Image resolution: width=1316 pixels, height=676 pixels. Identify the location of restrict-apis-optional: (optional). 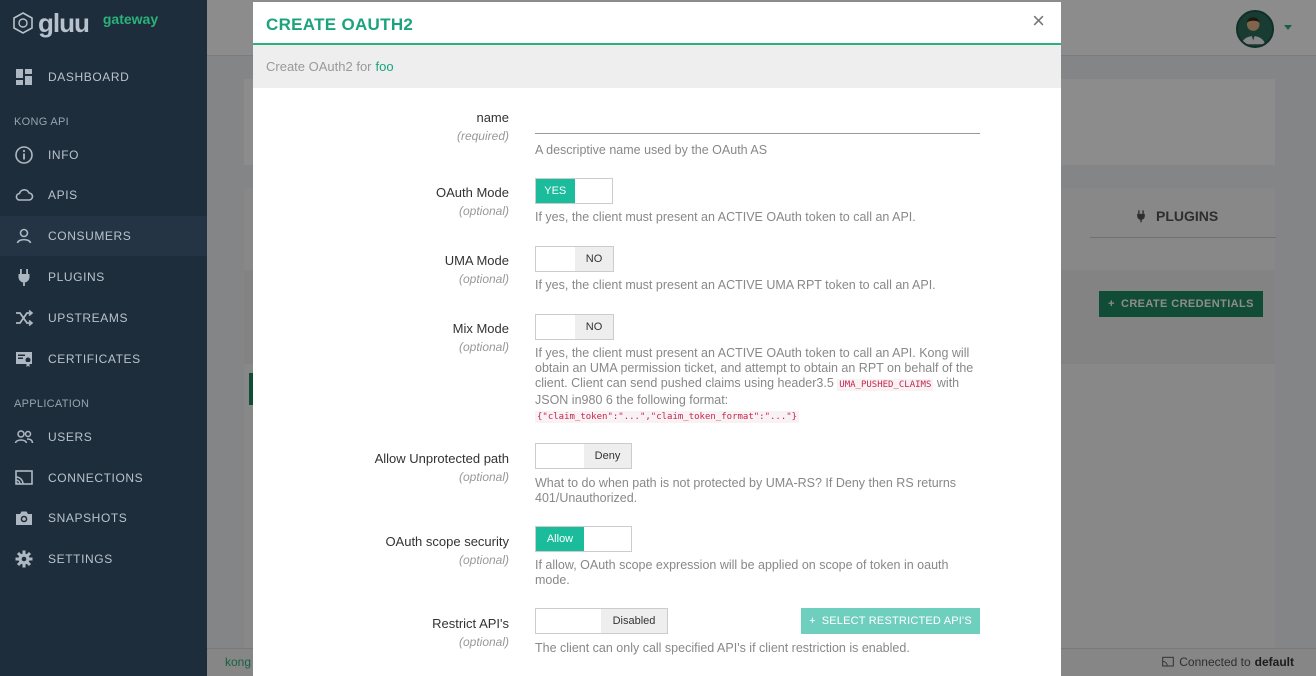
(483, 642).